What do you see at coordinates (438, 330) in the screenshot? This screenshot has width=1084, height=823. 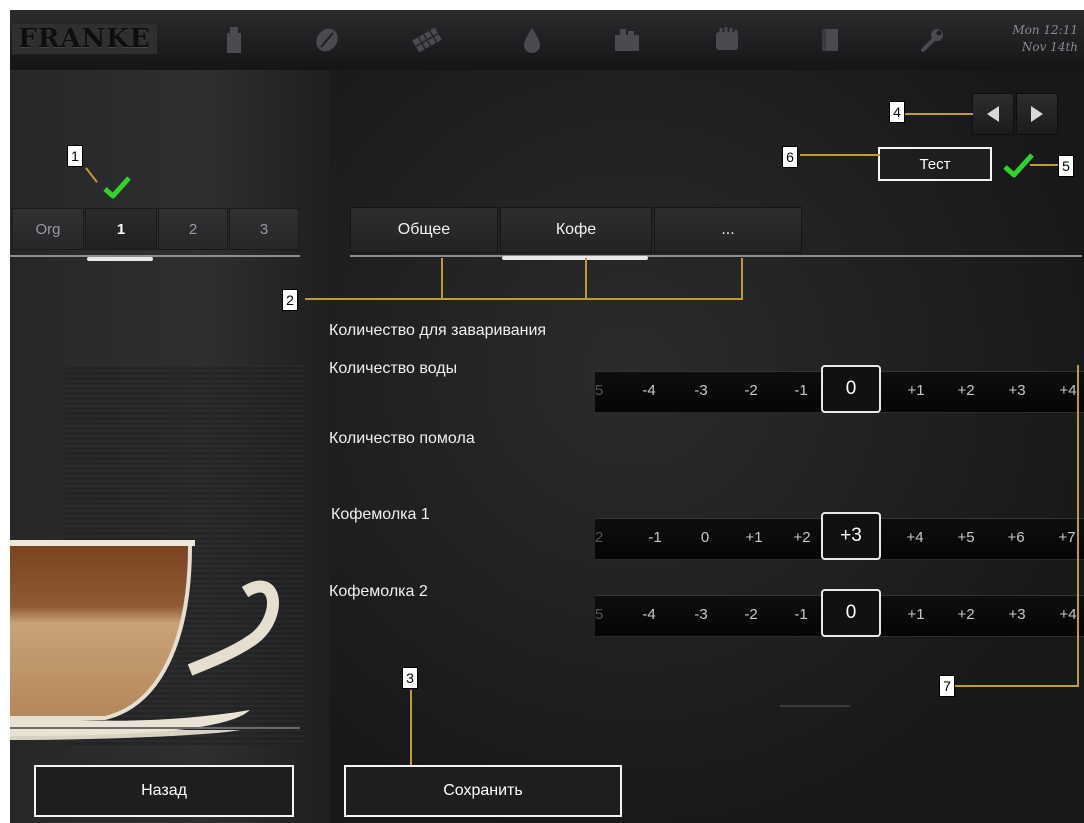 I see `brew-quantity-heading: Количество для заваривания` at bounding box center [438, 330].